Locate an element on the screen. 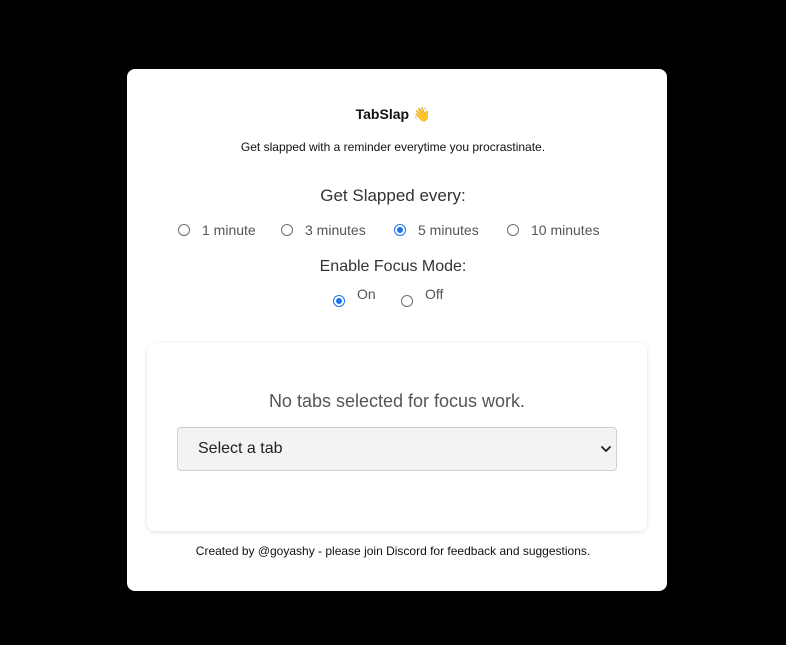  radio-label: 10 minutes is located at coordinates (565, 230).